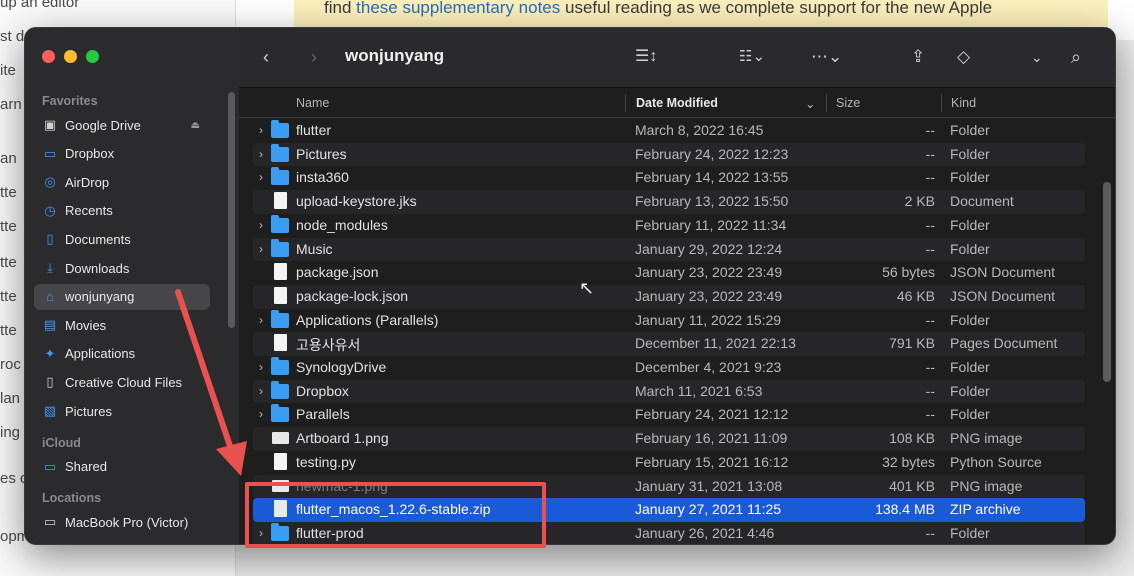  Describe the element at coordinates (699, 130) in the screenshot. I see `file-date-modified: March 8, 2022 16:45` at that location.